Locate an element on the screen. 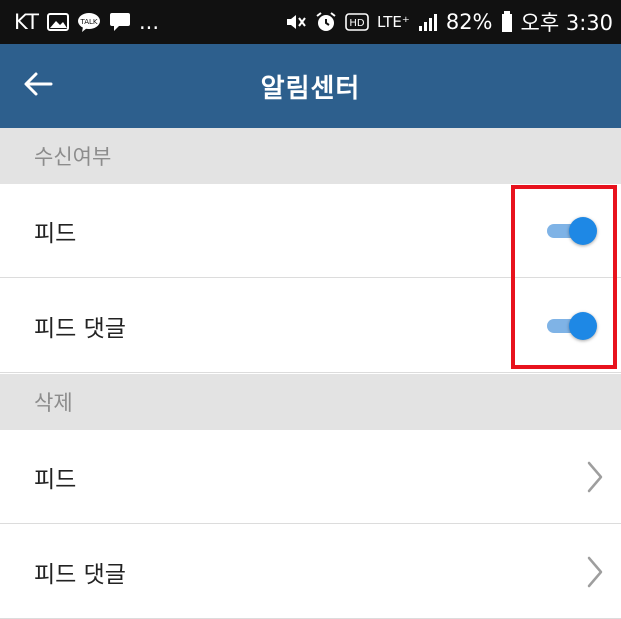 The height and width of the screenshot is (619, 621). svg-text: HD is located at coordinates (357, 23).